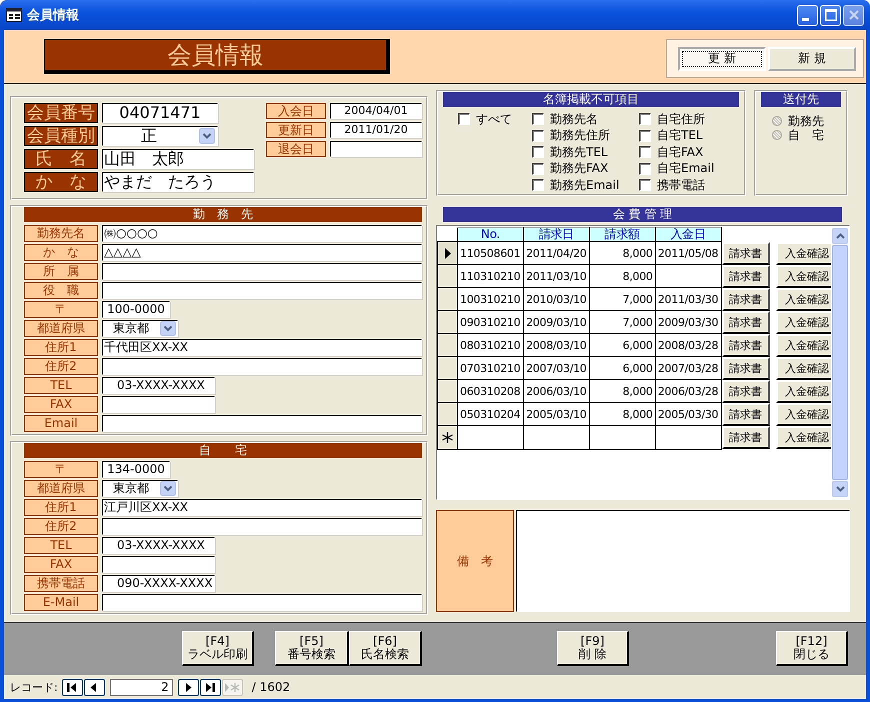 This screenshot has width=870, height=702. I want to click on maximize-button, so click(830, 15).